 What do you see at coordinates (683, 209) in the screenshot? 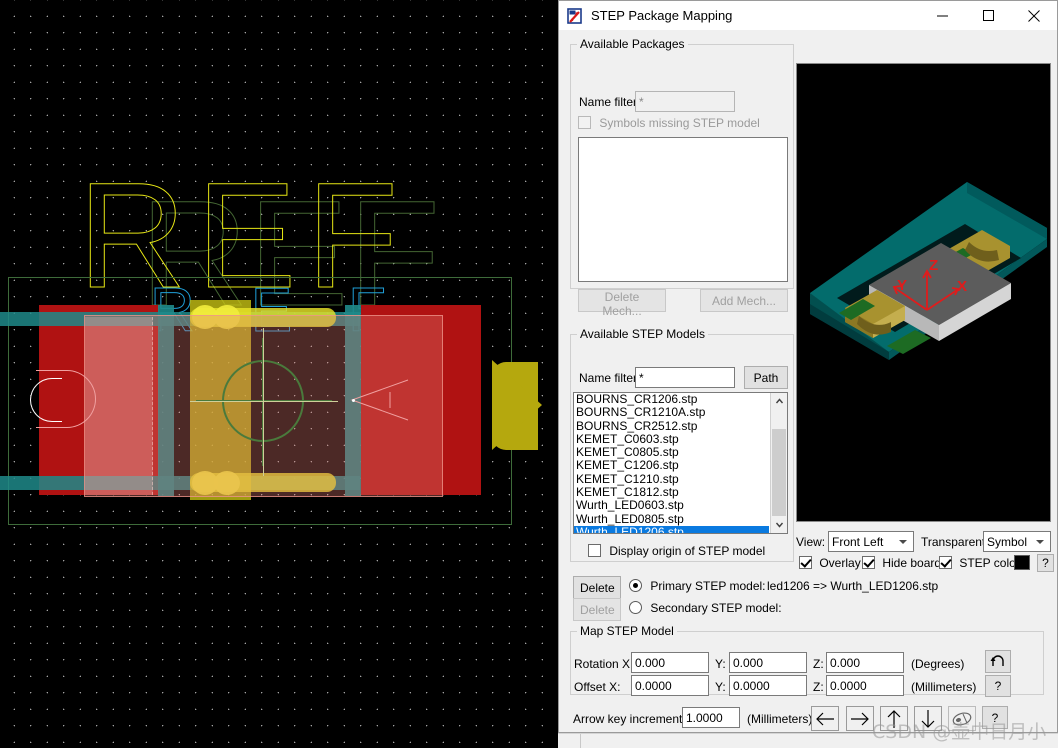
I see `available-packages-list` at bounding box center [683, 209].